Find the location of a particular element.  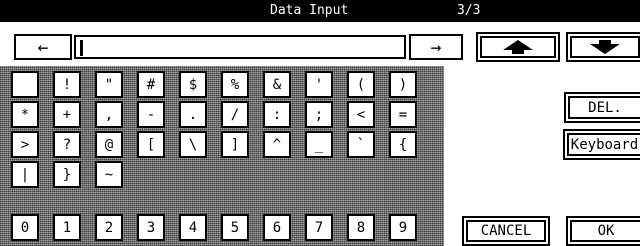

cursor-right-button: → is located at coordinates (436, 47).